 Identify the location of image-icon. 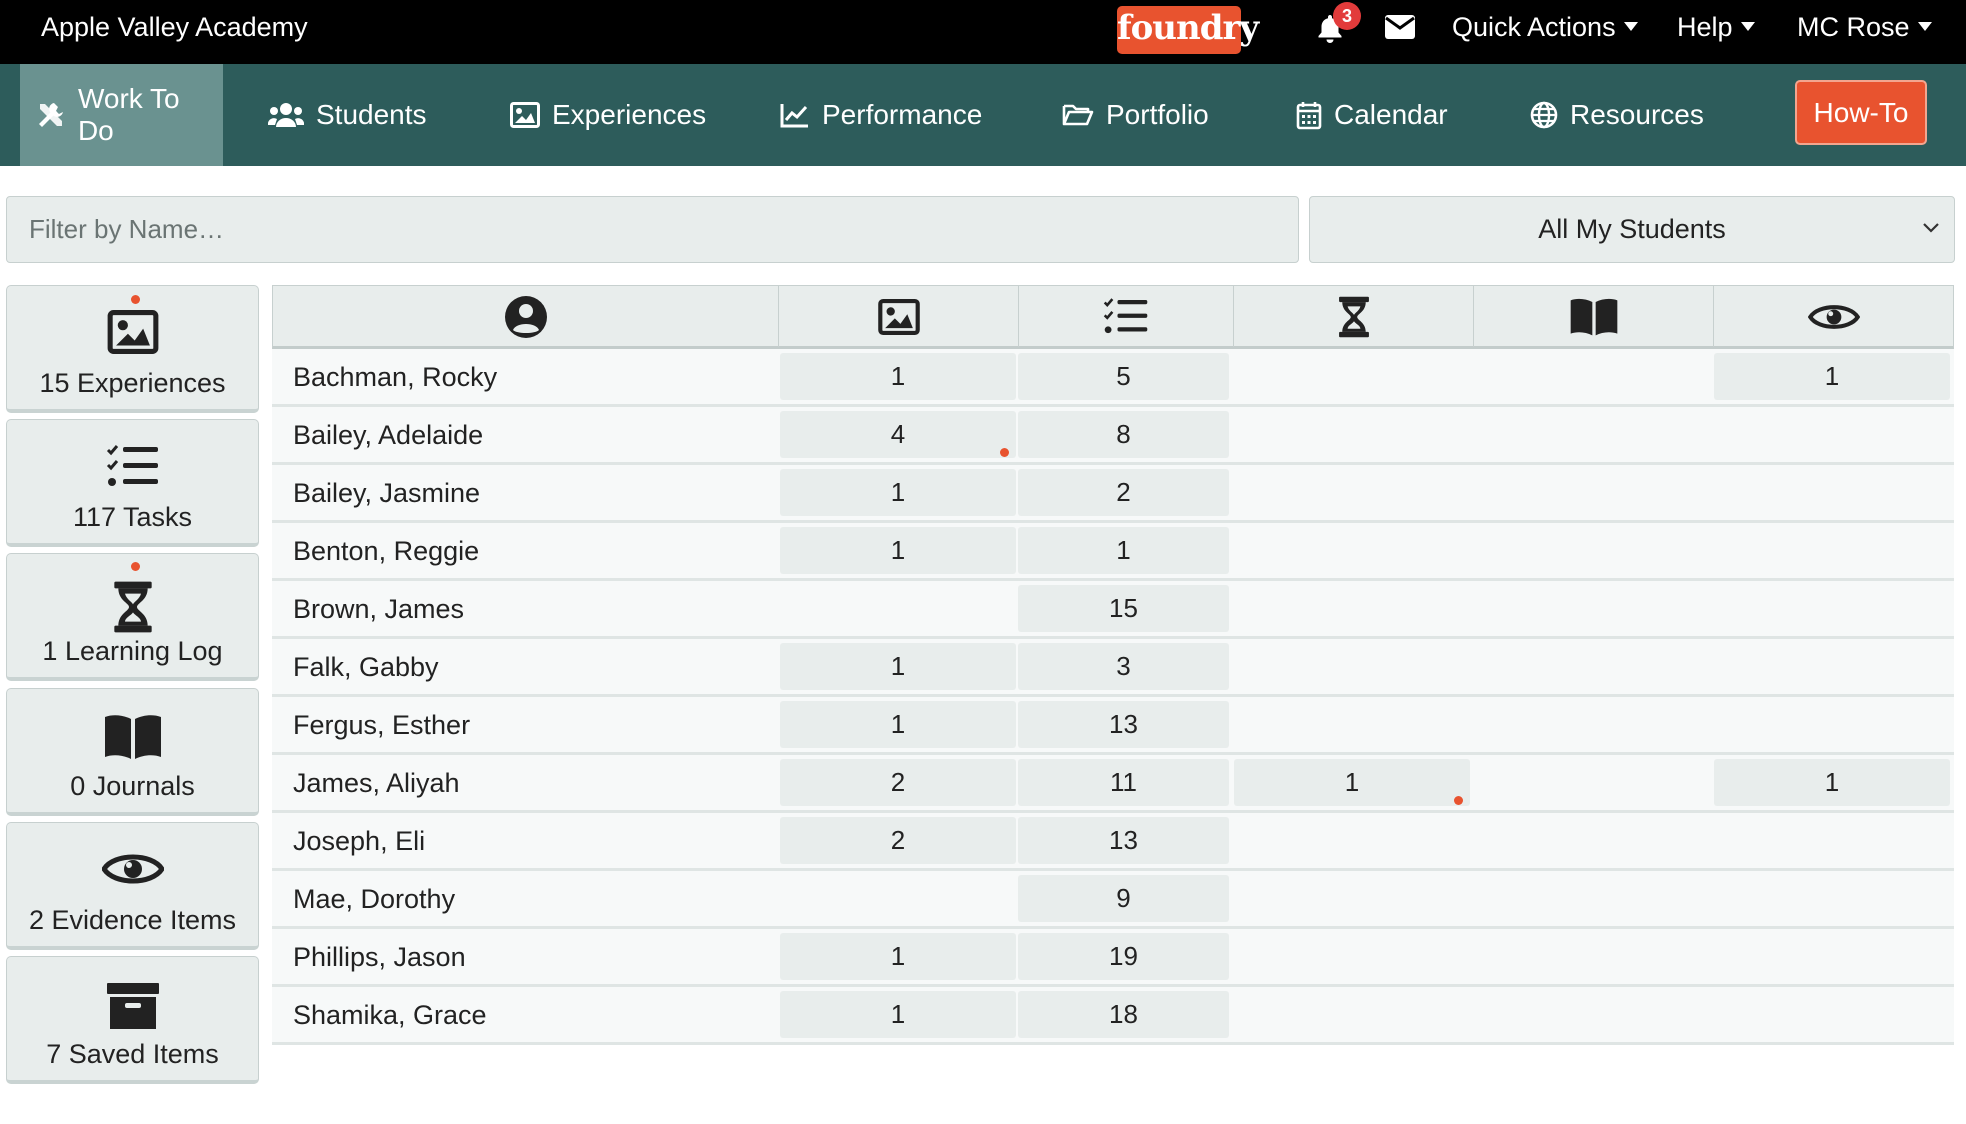
(132, 332).